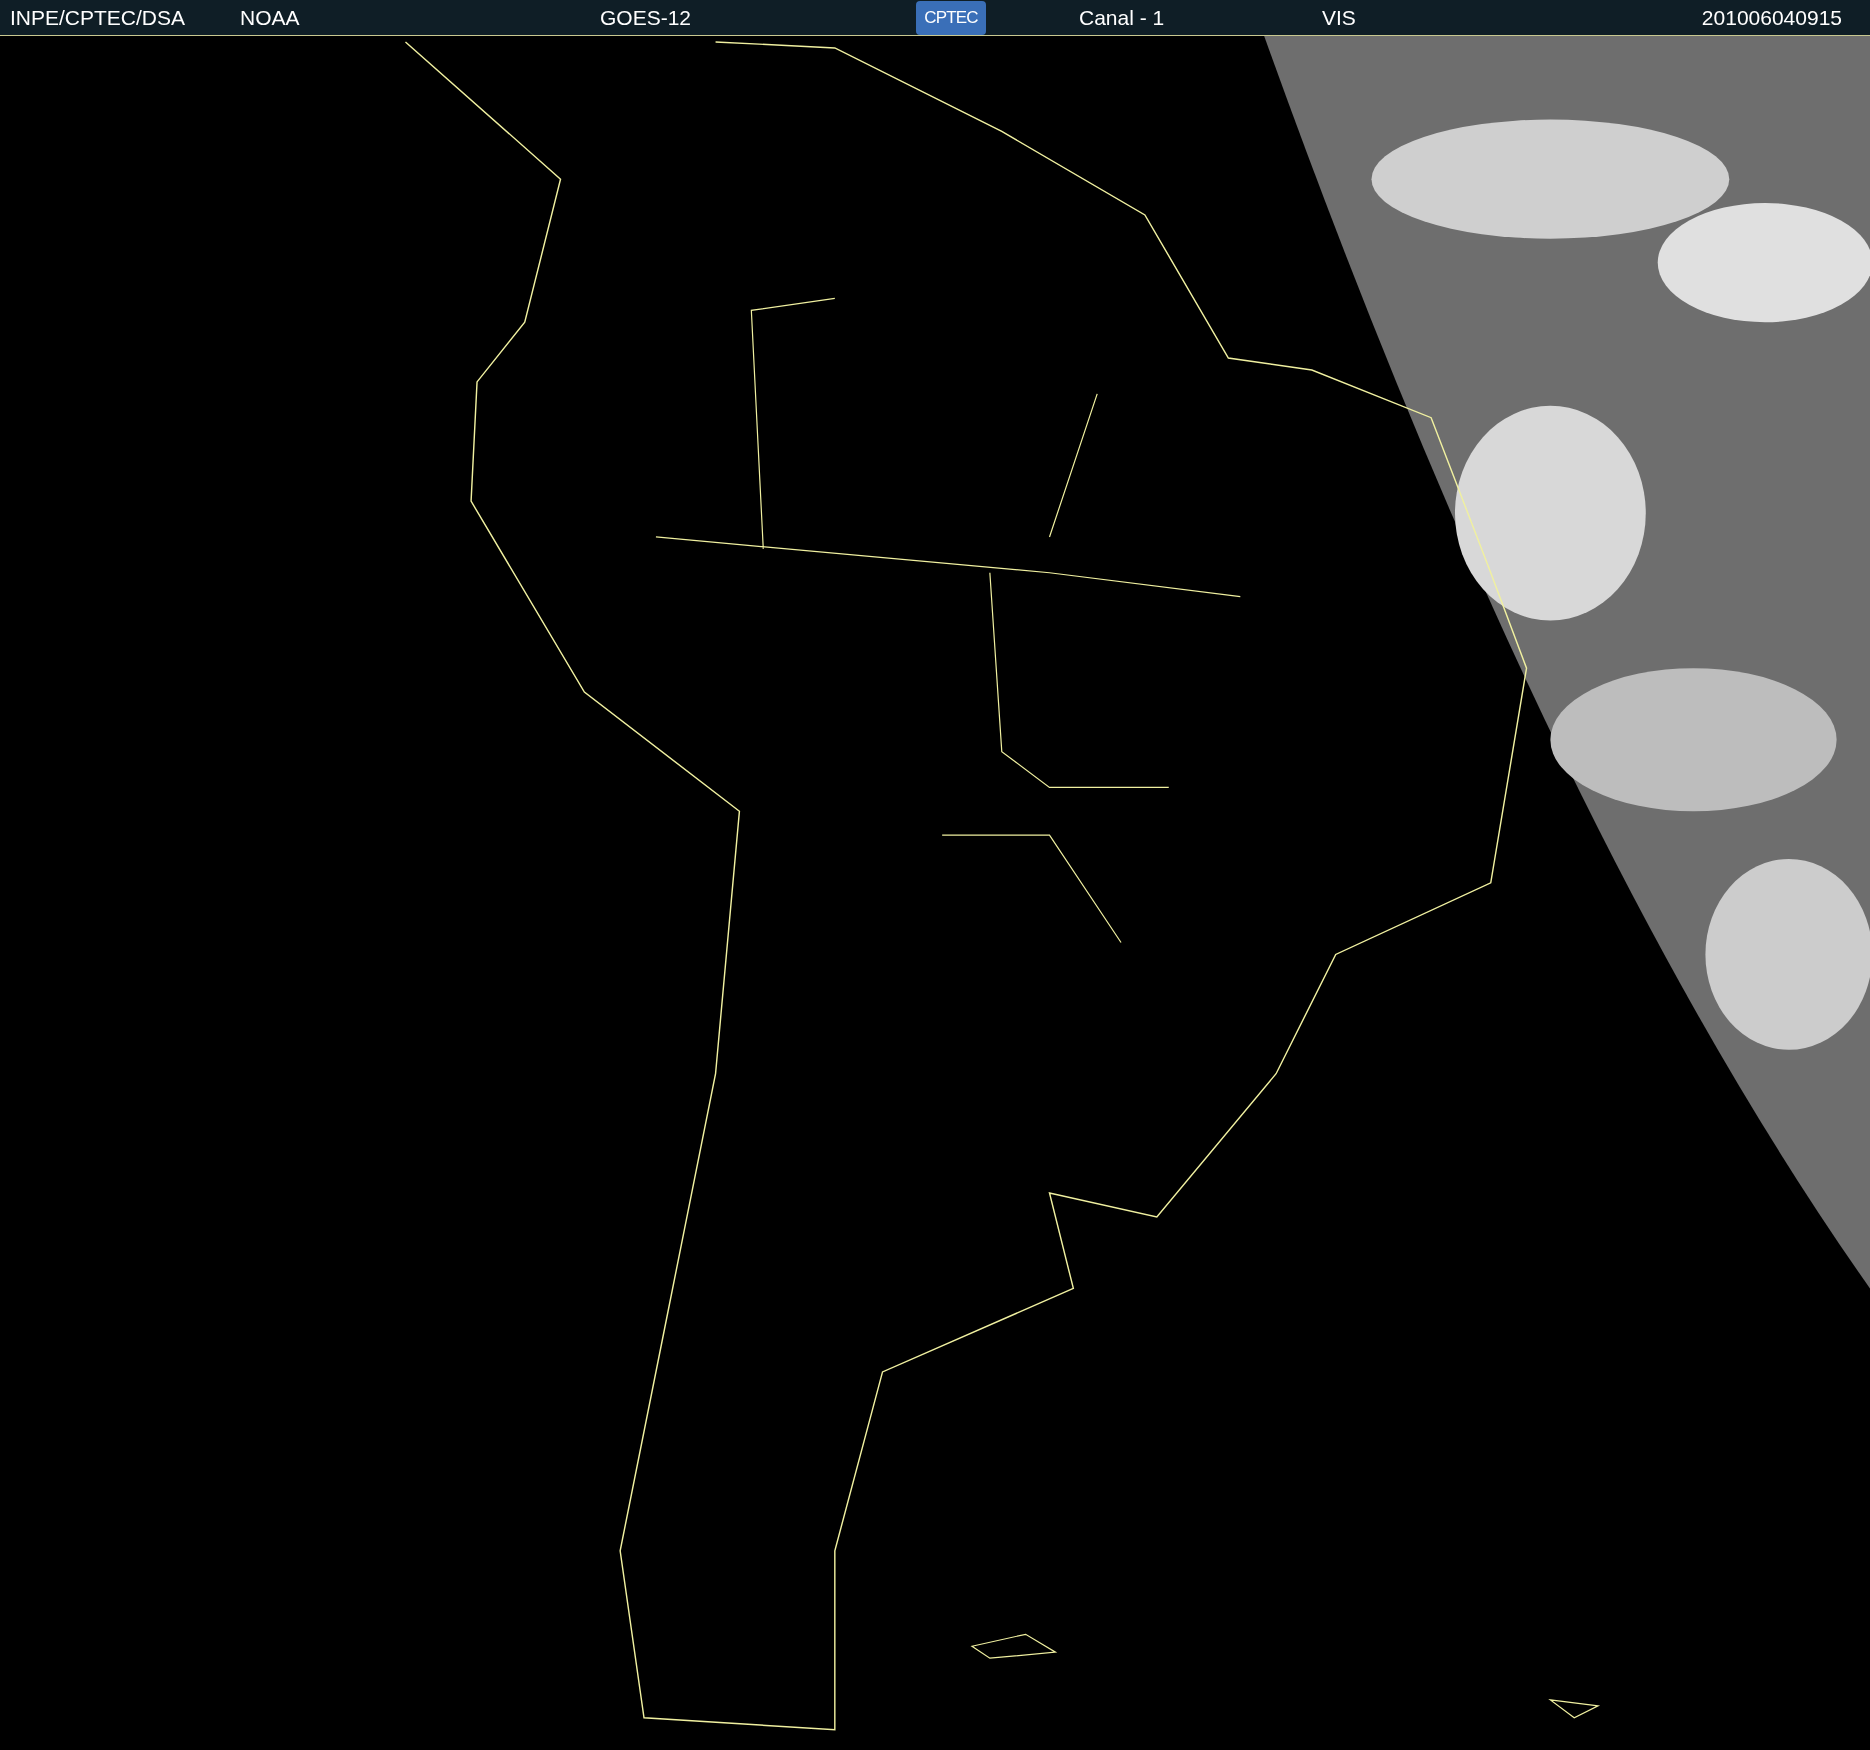  What do you see at coordinates (646, 17) in the screenshot?
I see `satellite-label: GOES-12` at bounding box center [646, 17].